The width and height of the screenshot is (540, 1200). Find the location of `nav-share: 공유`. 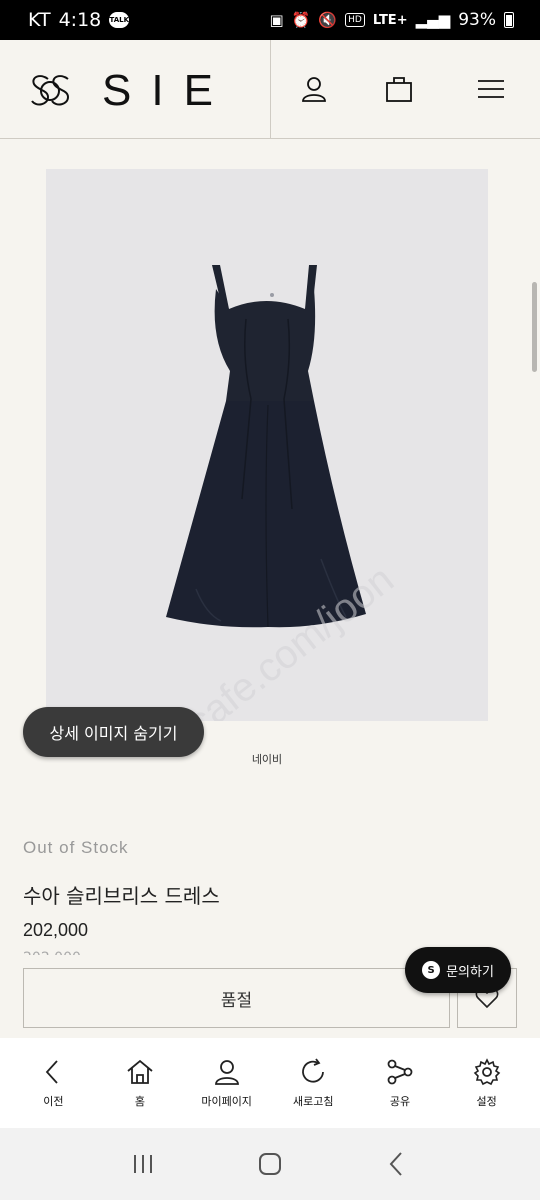

nav-share: 공유 is located at coordinates (400, 1083).